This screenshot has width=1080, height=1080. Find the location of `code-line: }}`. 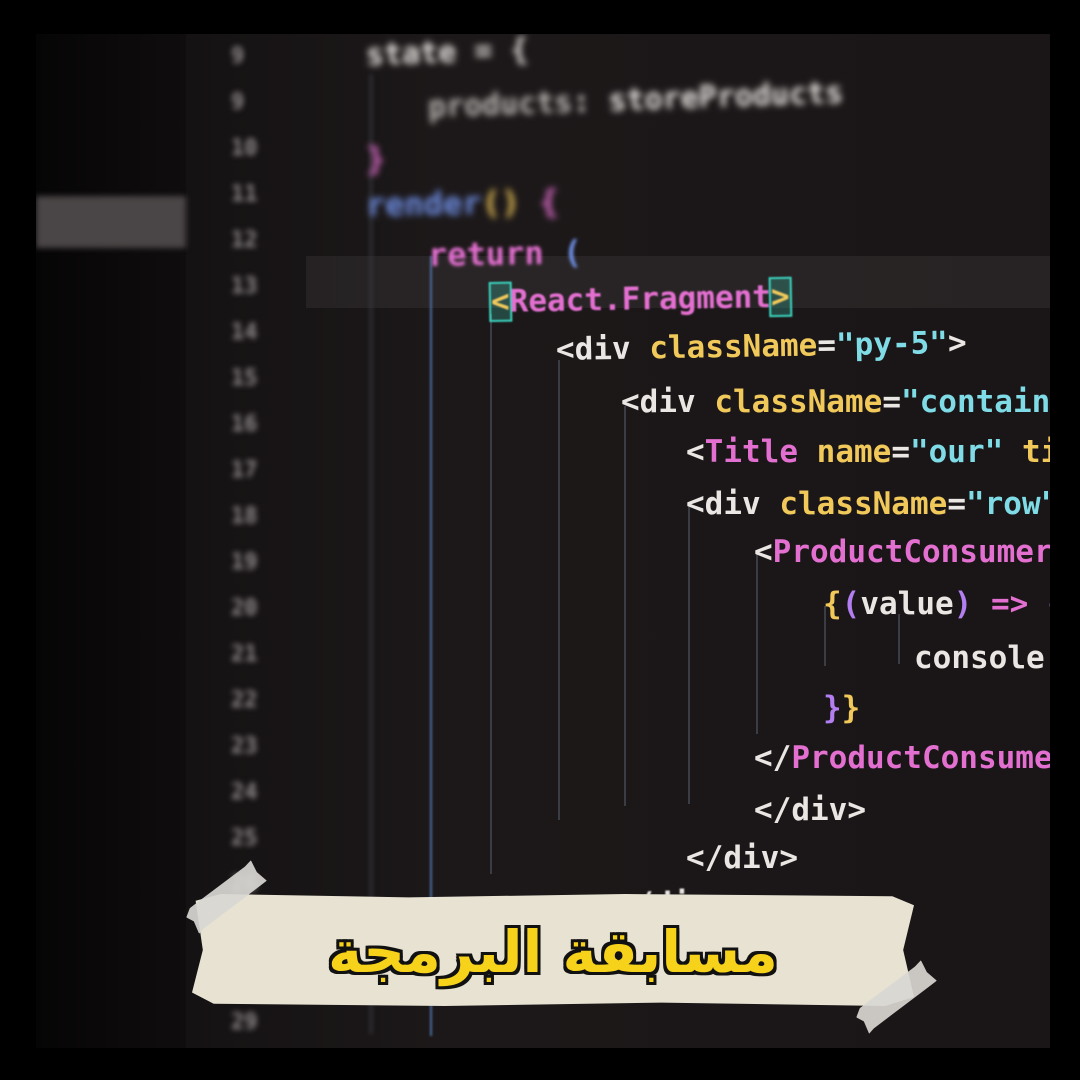

code-line: }} is located at coordinates (841, 708).